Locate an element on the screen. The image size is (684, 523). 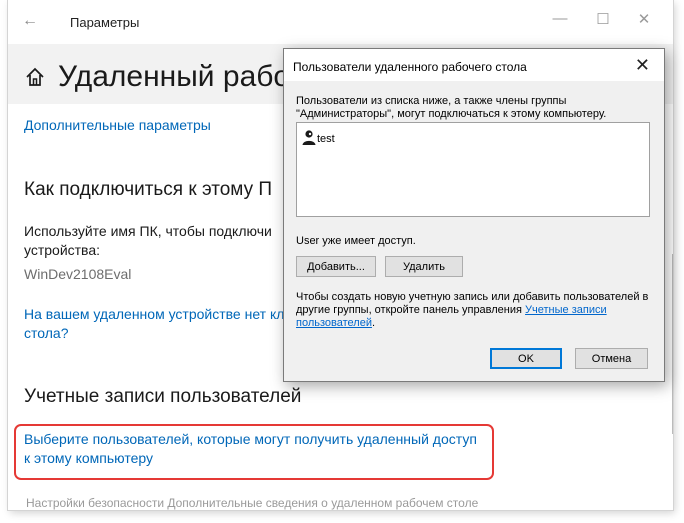
user-accounts-link-1: Учетные записи is located at coordinates (566, 310).